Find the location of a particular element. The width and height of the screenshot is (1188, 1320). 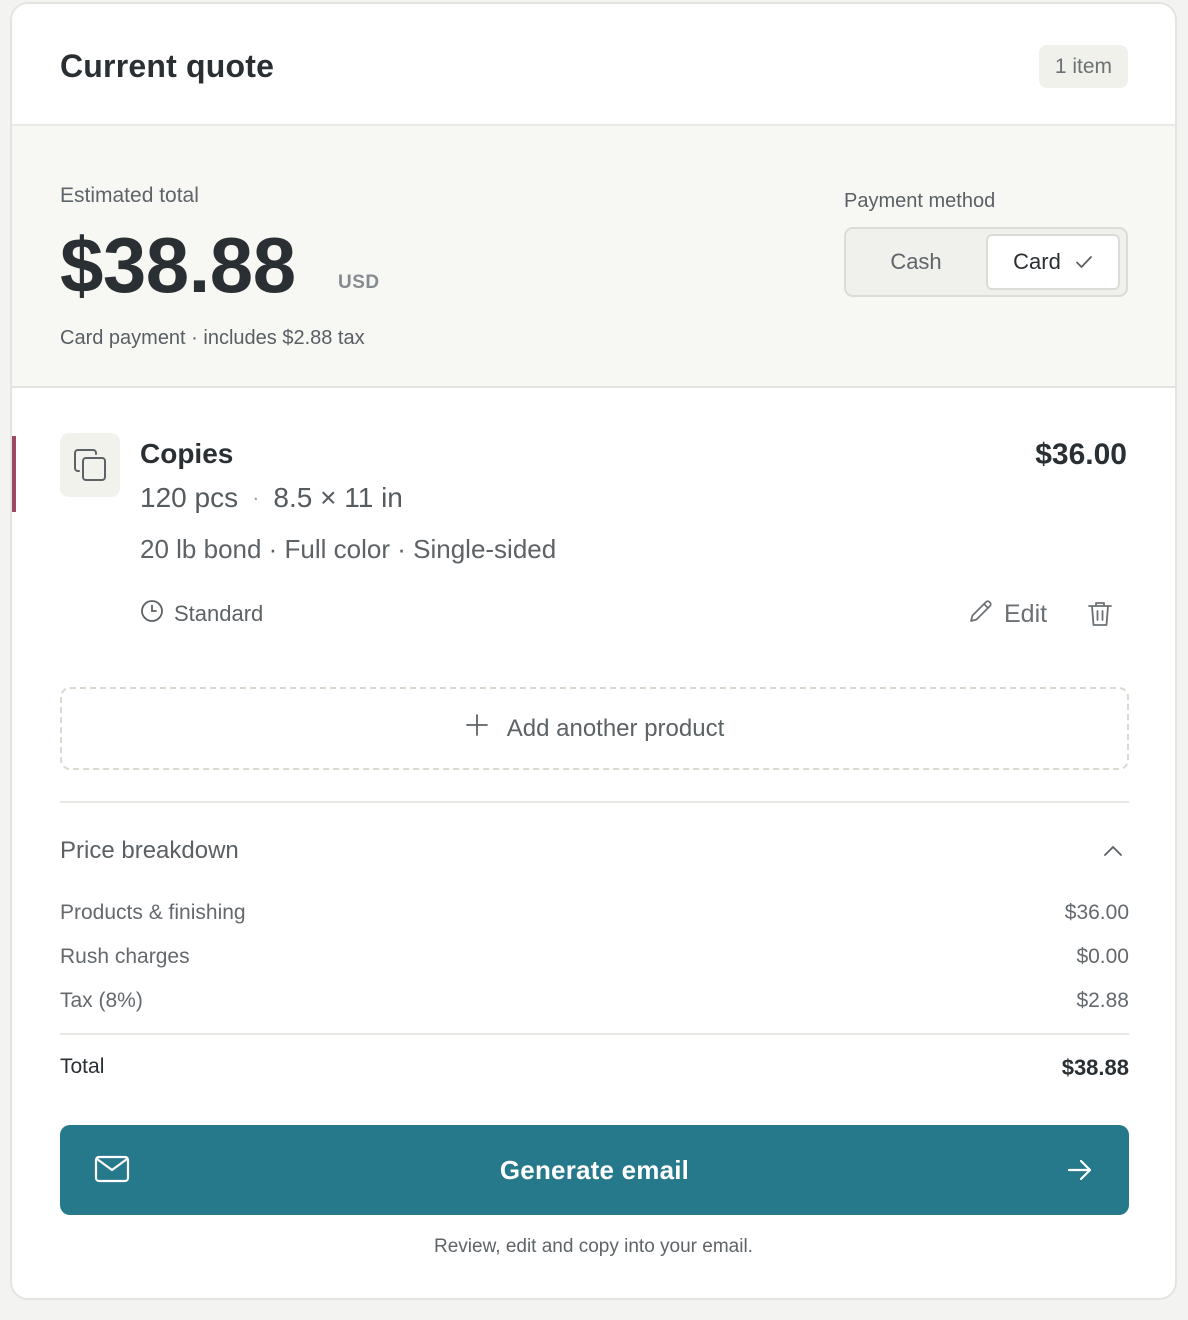

arrow-right-icon is located at coordinates (1080, 1172).